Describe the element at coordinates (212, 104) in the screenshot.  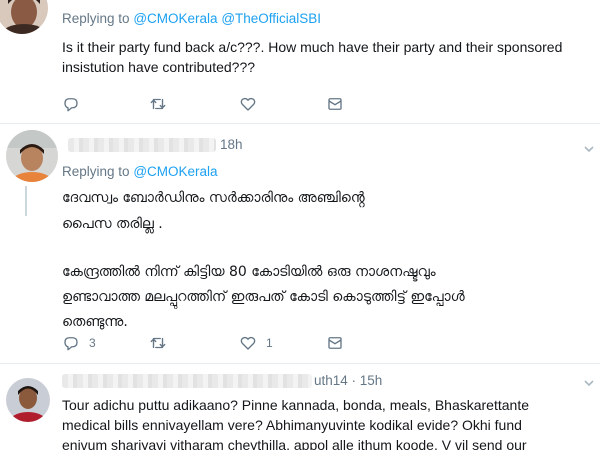
I see `tweet-actions` at that location.